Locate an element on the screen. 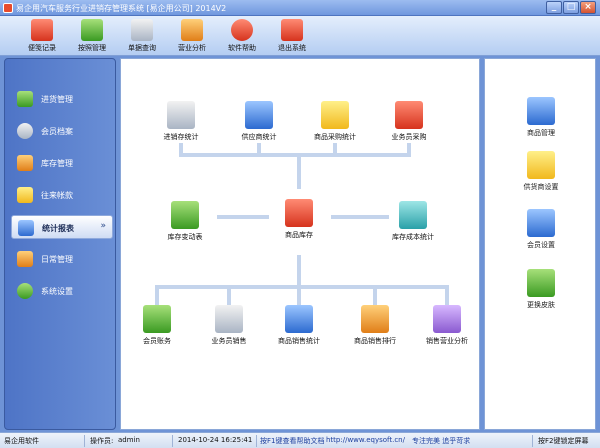 Image resolution: width=600 pixels, height=448 pixels. sidebar-item-members: 会员档案 is located at coordinates (62, 131).